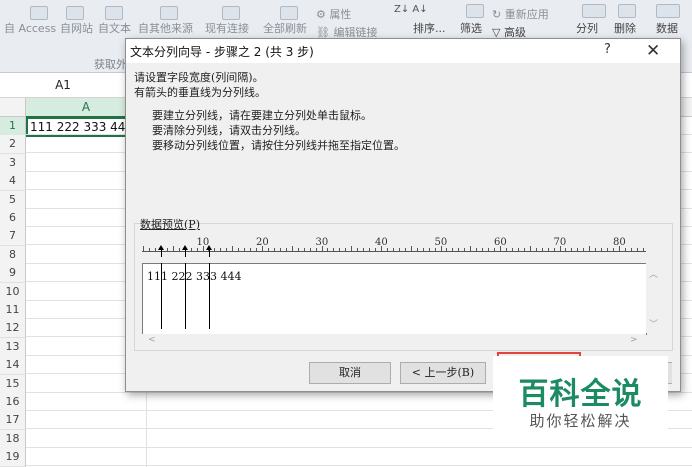  I want to click on back-button: < 上一步(B), so click(443, 373).